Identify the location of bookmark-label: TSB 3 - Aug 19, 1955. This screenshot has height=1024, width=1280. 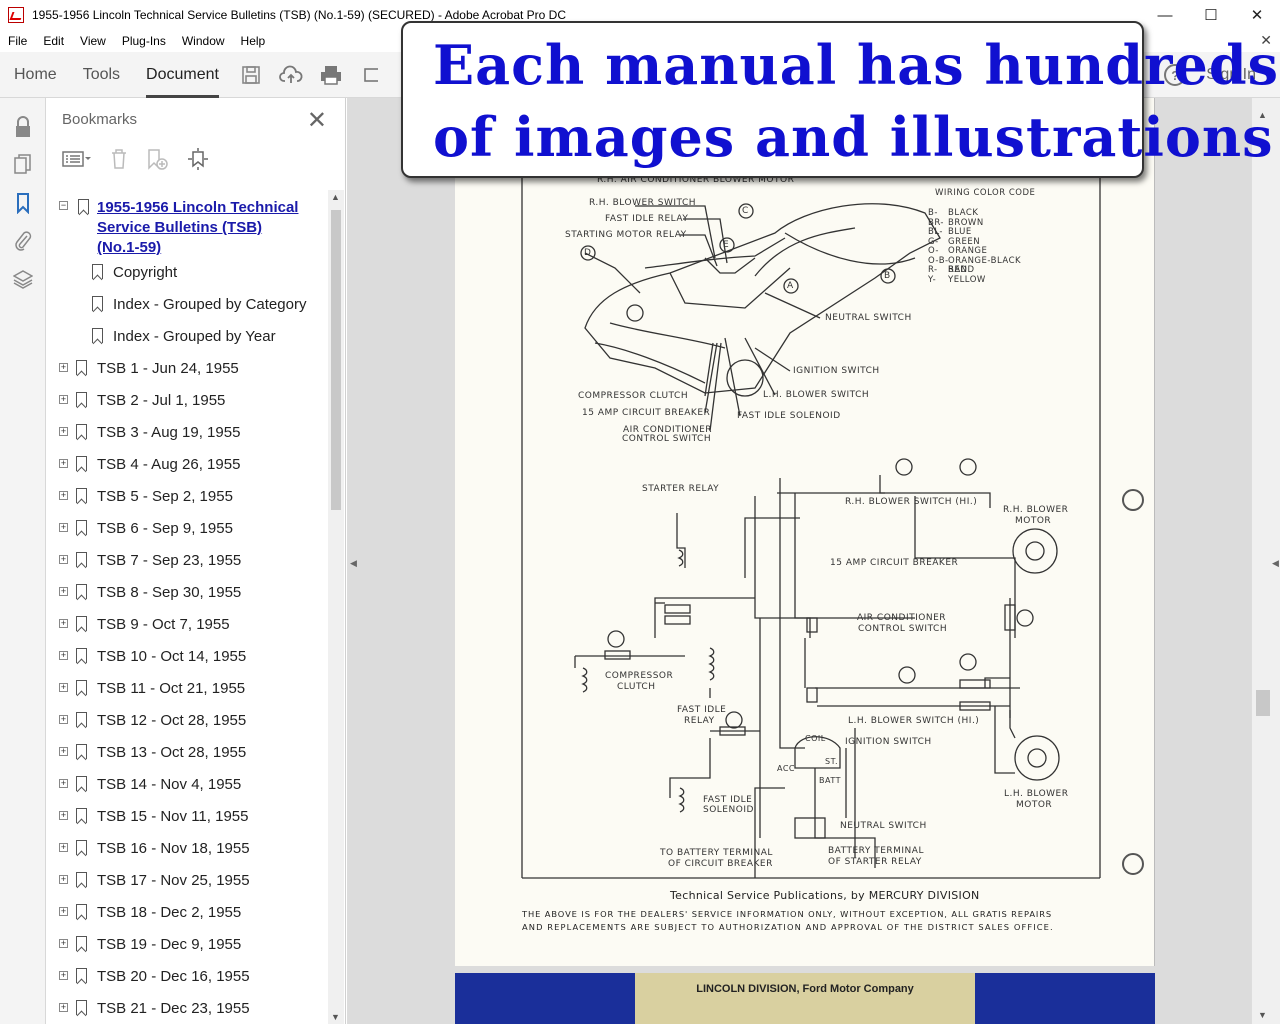
(168, 432).